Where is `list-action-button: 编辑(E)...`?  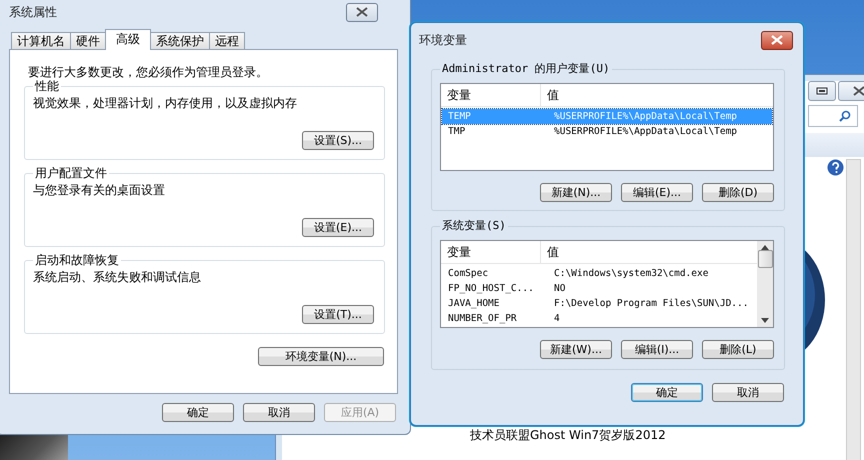
list-action-button: 编辑(E)... is located at coordinates (657, 192).